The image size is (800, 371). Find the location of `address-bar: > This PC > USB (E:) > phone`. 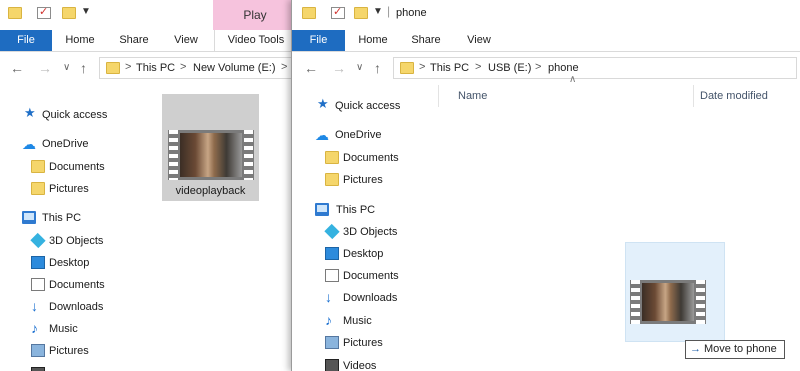

address-bar: > This PC > USB (E:) > phone is located at coordinates (595, 68).